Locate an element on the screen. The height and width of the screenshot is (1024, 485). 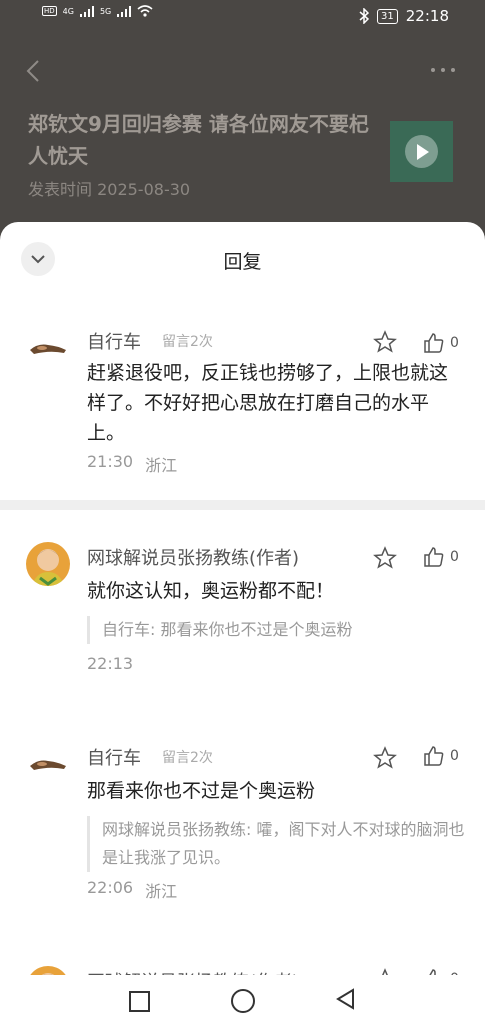
hd-badge: HD is located at coordinates (49, 11).